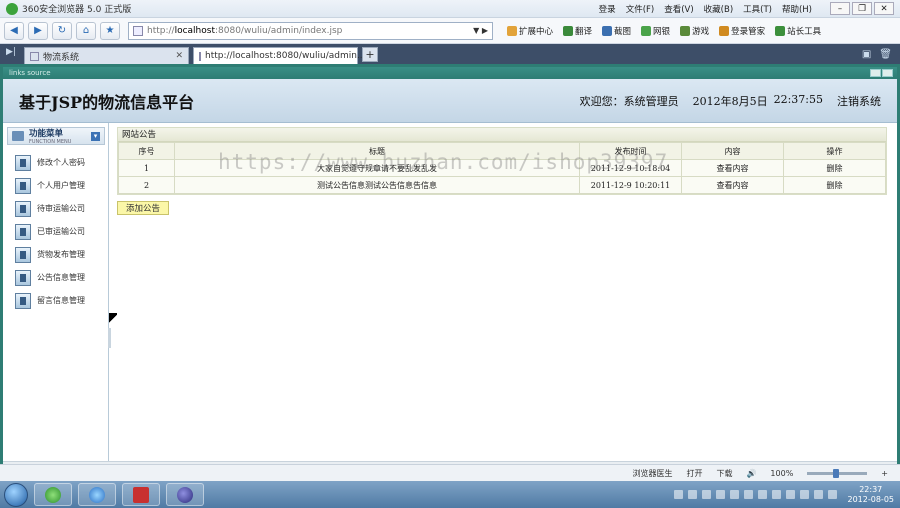 The image size is (900, 508). Describe the element at coordinates (718, 9) in the screenshot. I see `menu-favorites: 收藏(B)` at that location.